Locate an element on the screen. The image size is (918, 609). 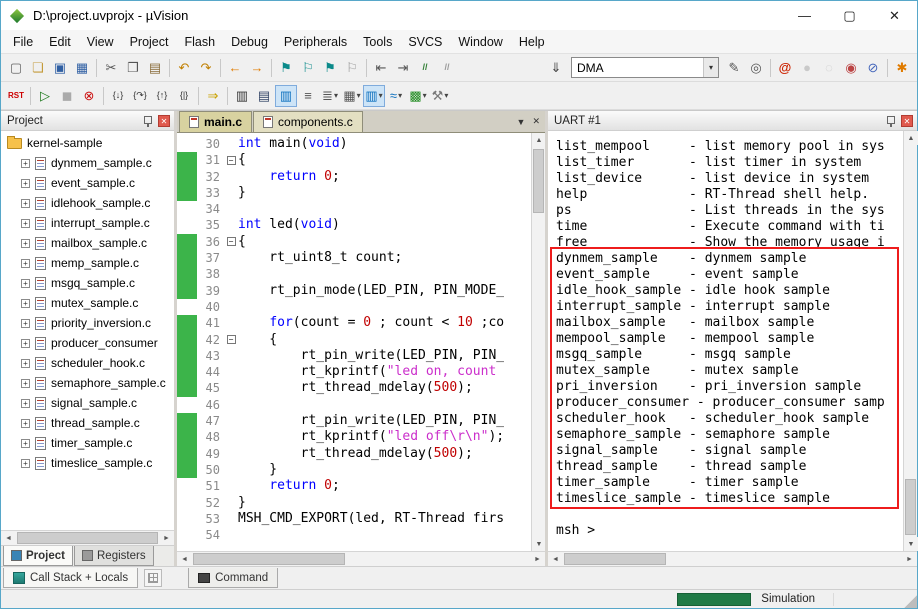
maximize-button: ▢ is located at coordinates (849, 15).